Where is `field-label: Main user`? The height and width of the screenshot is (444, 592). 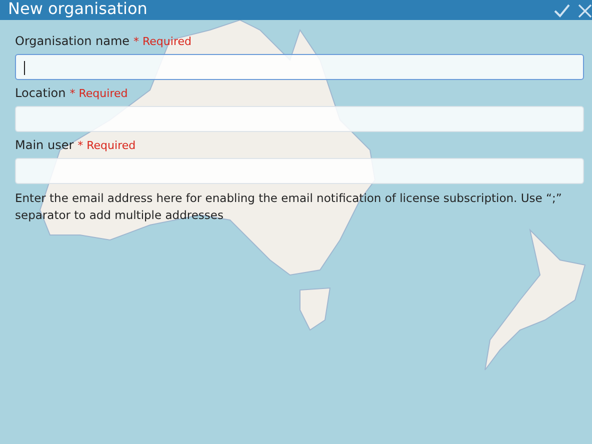 field-label: Main user is located at coordinates (44, 145).